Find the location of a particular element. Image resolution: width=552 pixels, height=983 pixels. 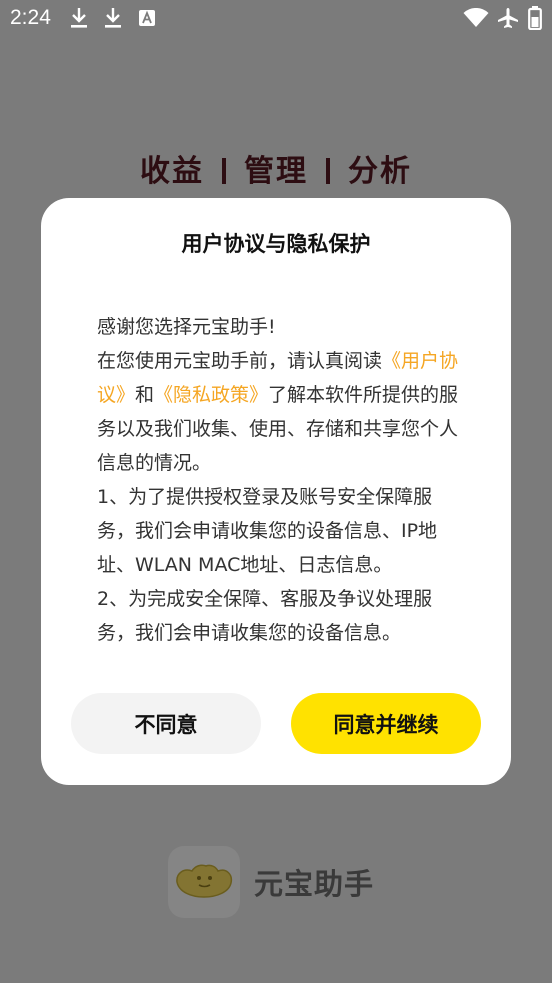

app-logo-icon is located at coordinates (204, 882).